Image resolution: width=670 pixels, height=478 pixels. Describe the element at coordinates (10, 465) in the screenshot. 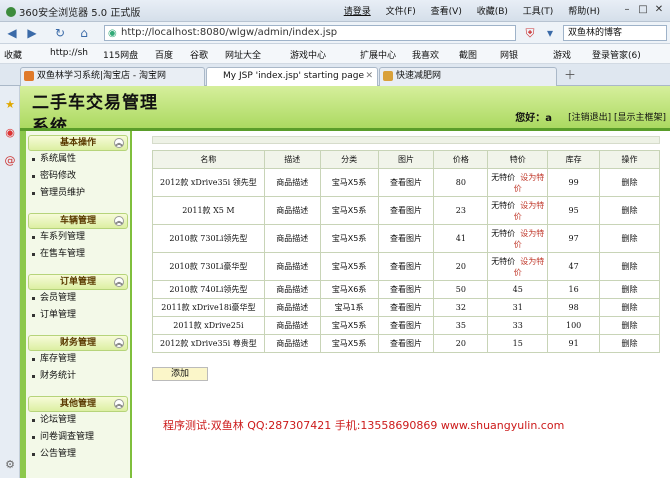

I see `gear-icon: ⚙` at that location.